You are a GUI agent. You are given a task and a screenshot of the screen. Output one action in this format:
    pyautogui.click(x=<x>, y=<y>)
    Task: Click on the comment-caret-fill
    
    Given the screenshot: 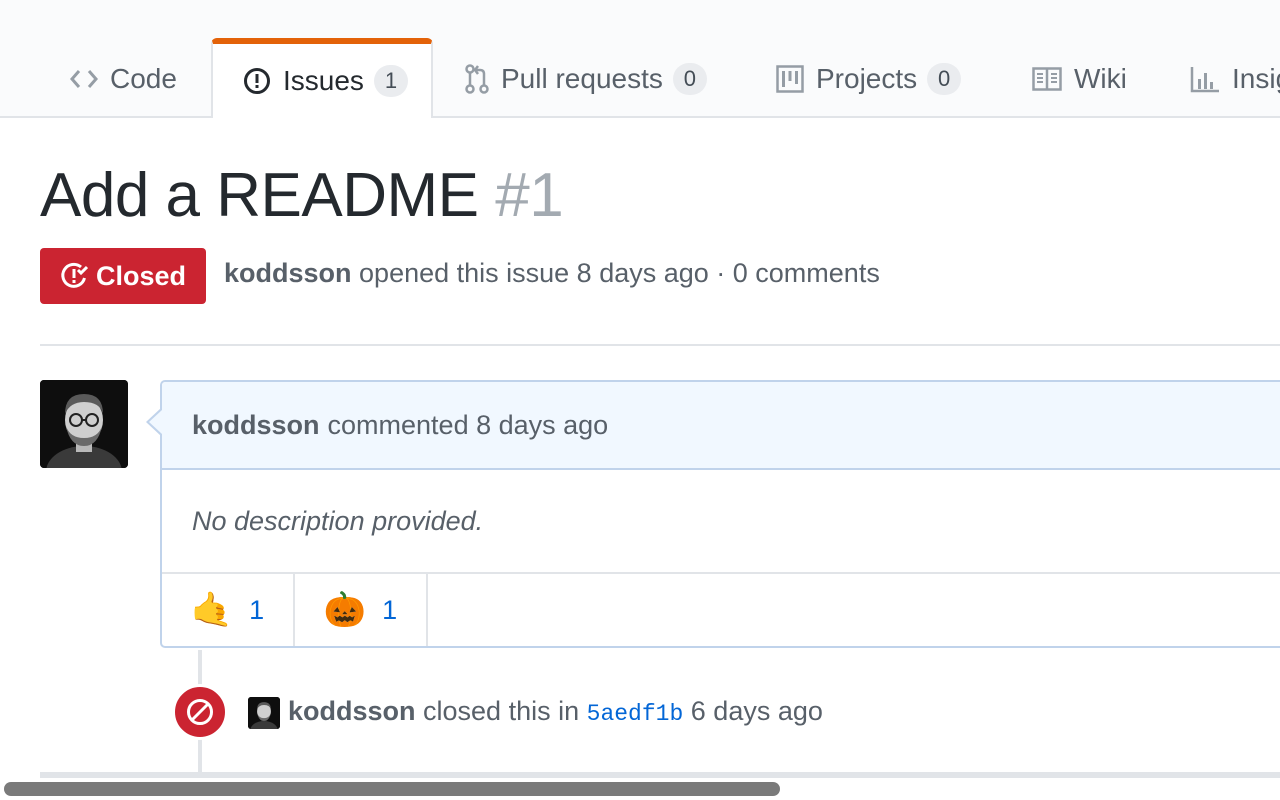 What is the action you would take?
    pyautogui.click(x=155, y=422)
    